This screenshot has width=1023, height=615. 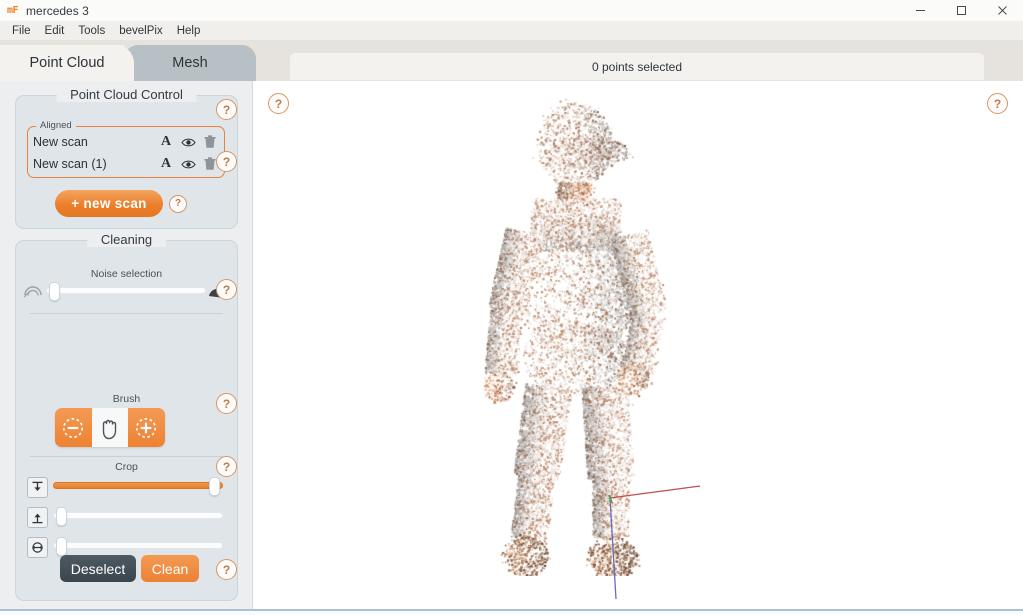 What do you see at coordinates (56, 125) in the screenshot?
I see `aligned-group-label: Aligned` at bounding box center [56, 125].